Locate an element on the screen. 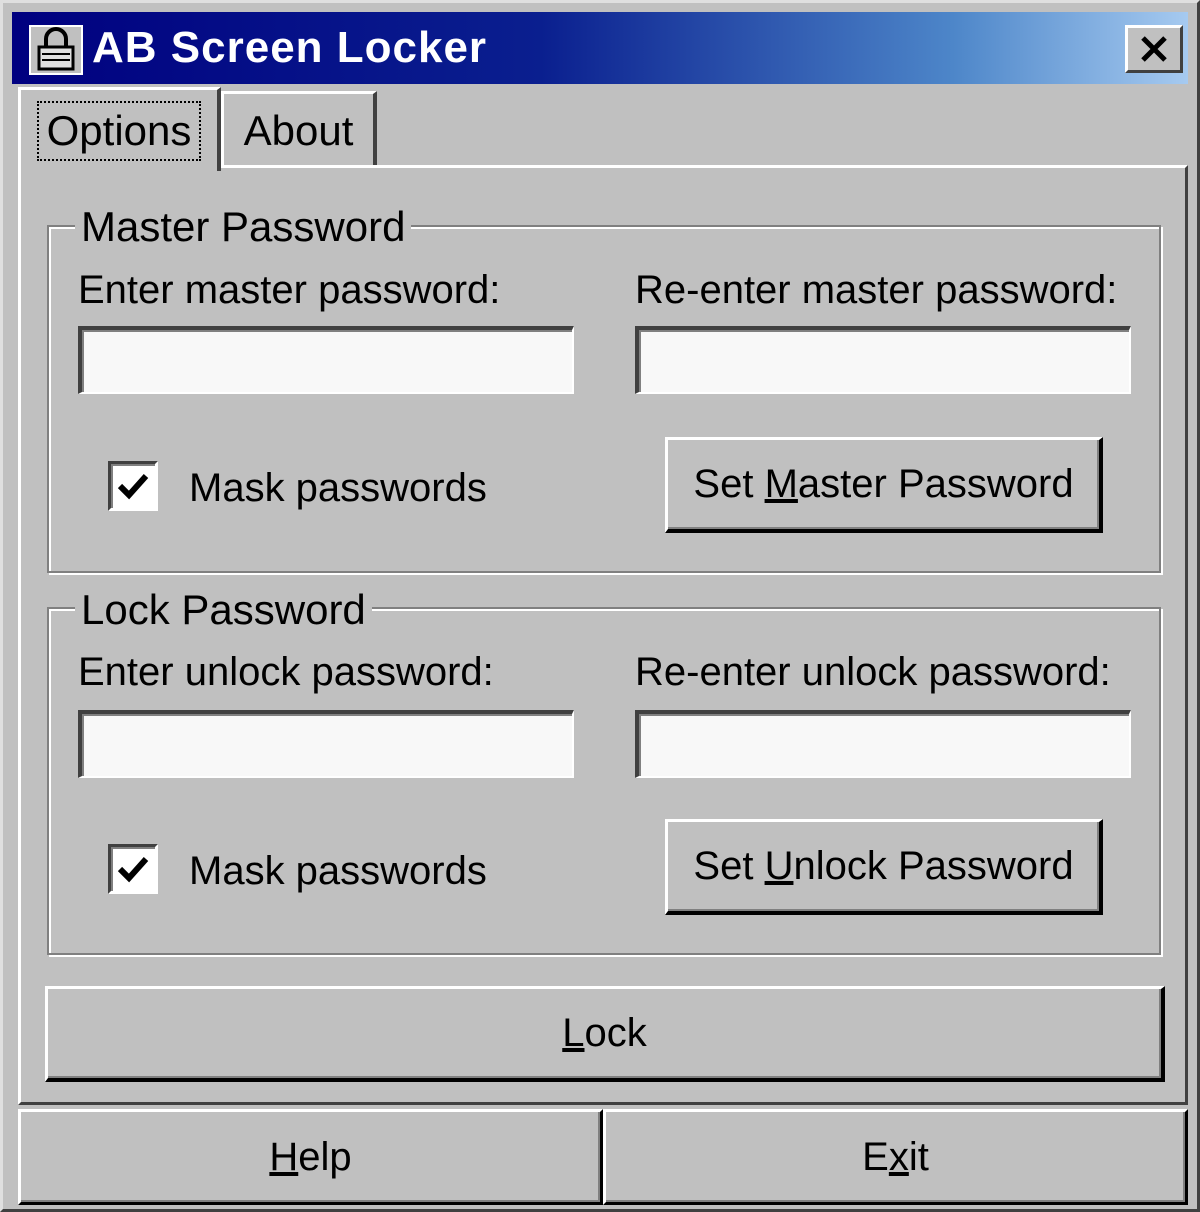 This screenshot has height=1212, width=1200. title-bar: AB Screen Locker is located at coordinates (600, 48).